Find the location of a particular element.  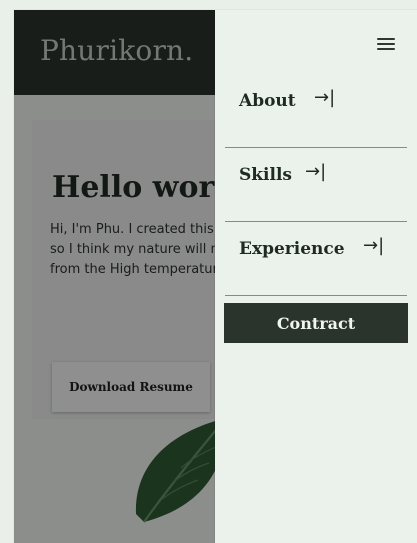

nav-item-label: Experience is located at coordinates (292, 249).